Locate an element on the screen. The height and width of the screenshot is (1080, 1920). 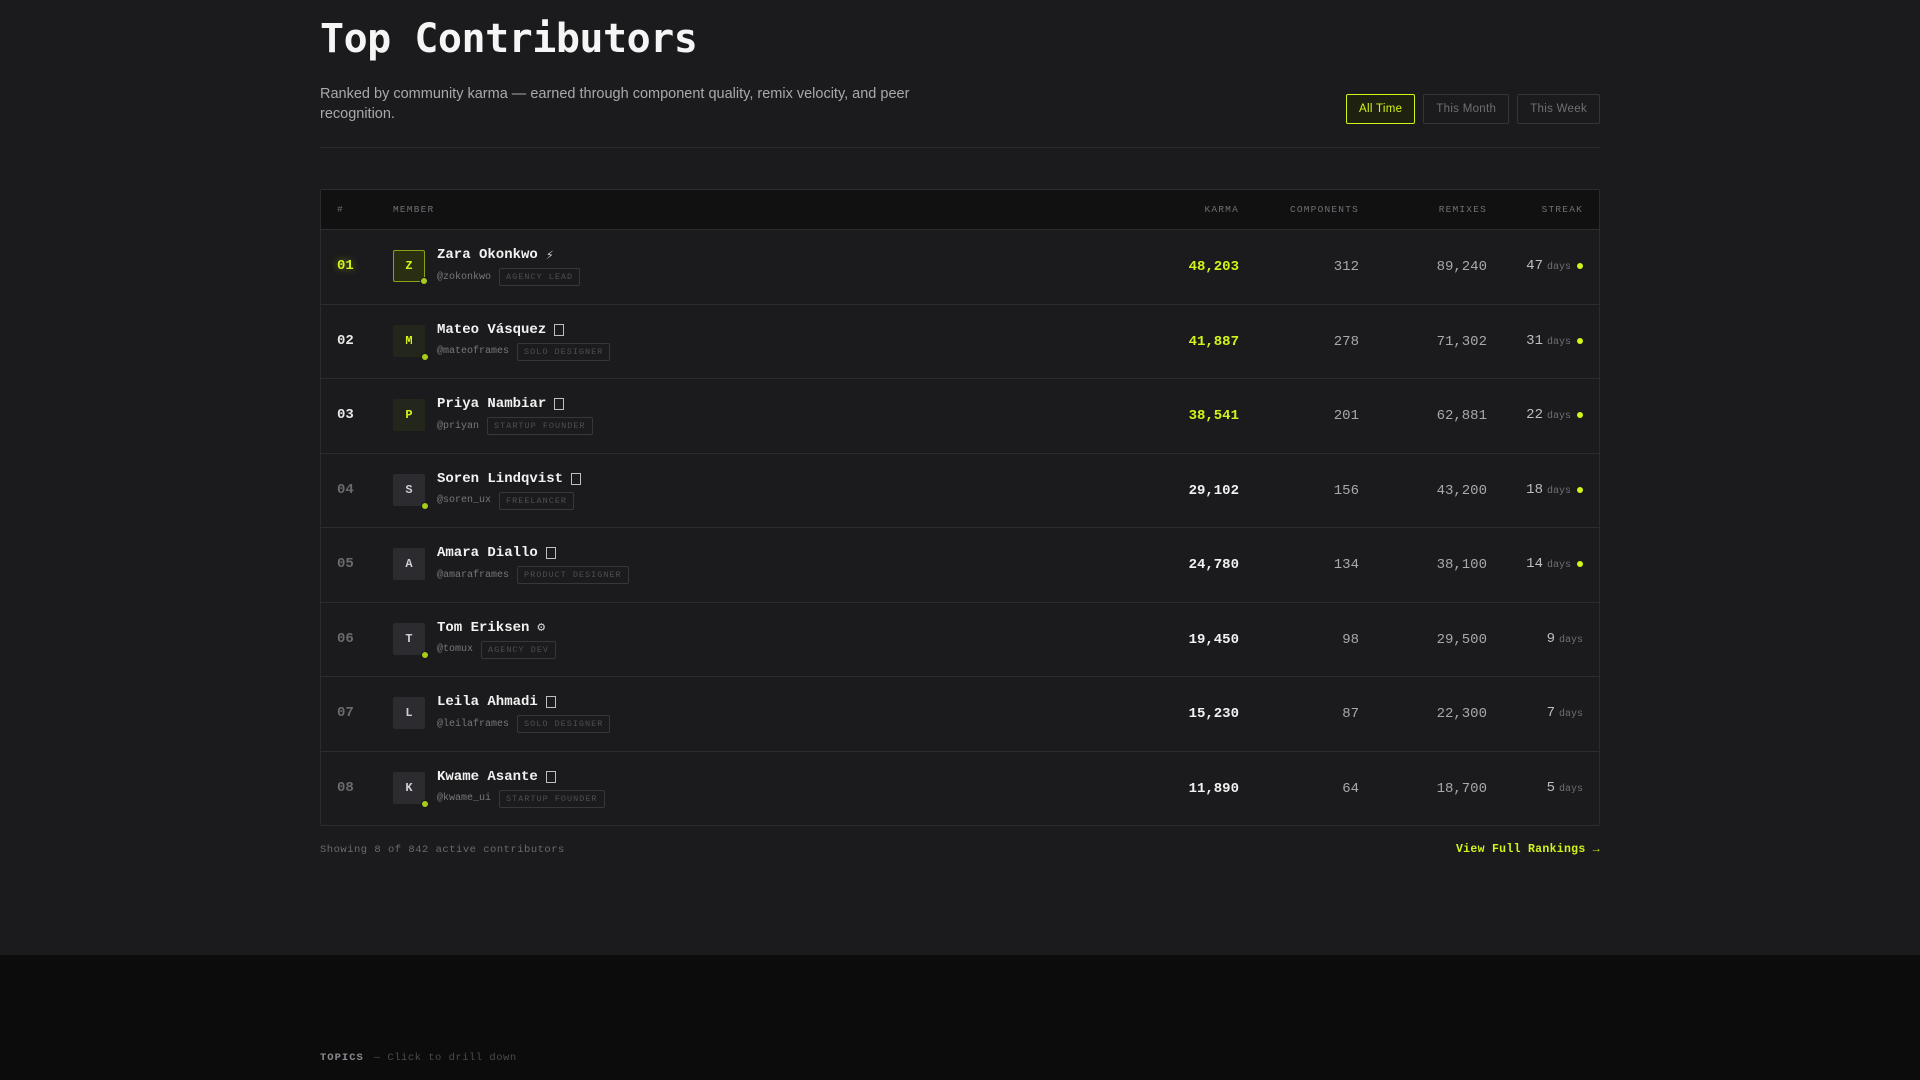
member-handle: @mateoframes is located at coordinates (473, 351).